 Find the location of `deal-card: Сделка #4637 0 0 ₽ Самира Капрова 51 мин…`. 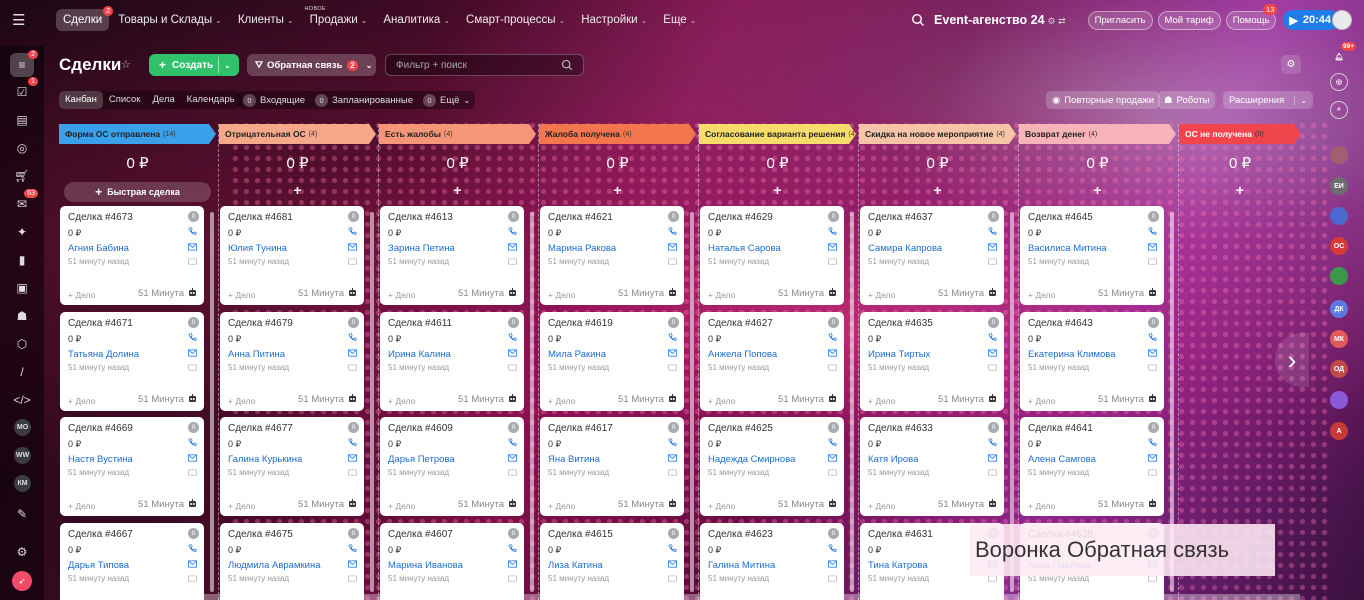

deal-card: Сделка #4637 0 0 ₽ Самира Капрова 51 мин… is located at coordinates (932, 255).